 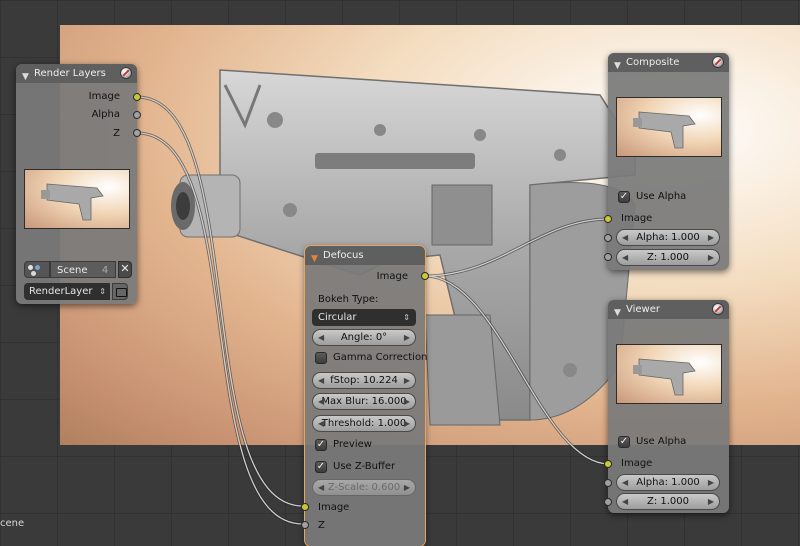 I want to click on viewer-alpha-field: ◀ Alpha: 1.000 ▶, so click(x=668, y=482).